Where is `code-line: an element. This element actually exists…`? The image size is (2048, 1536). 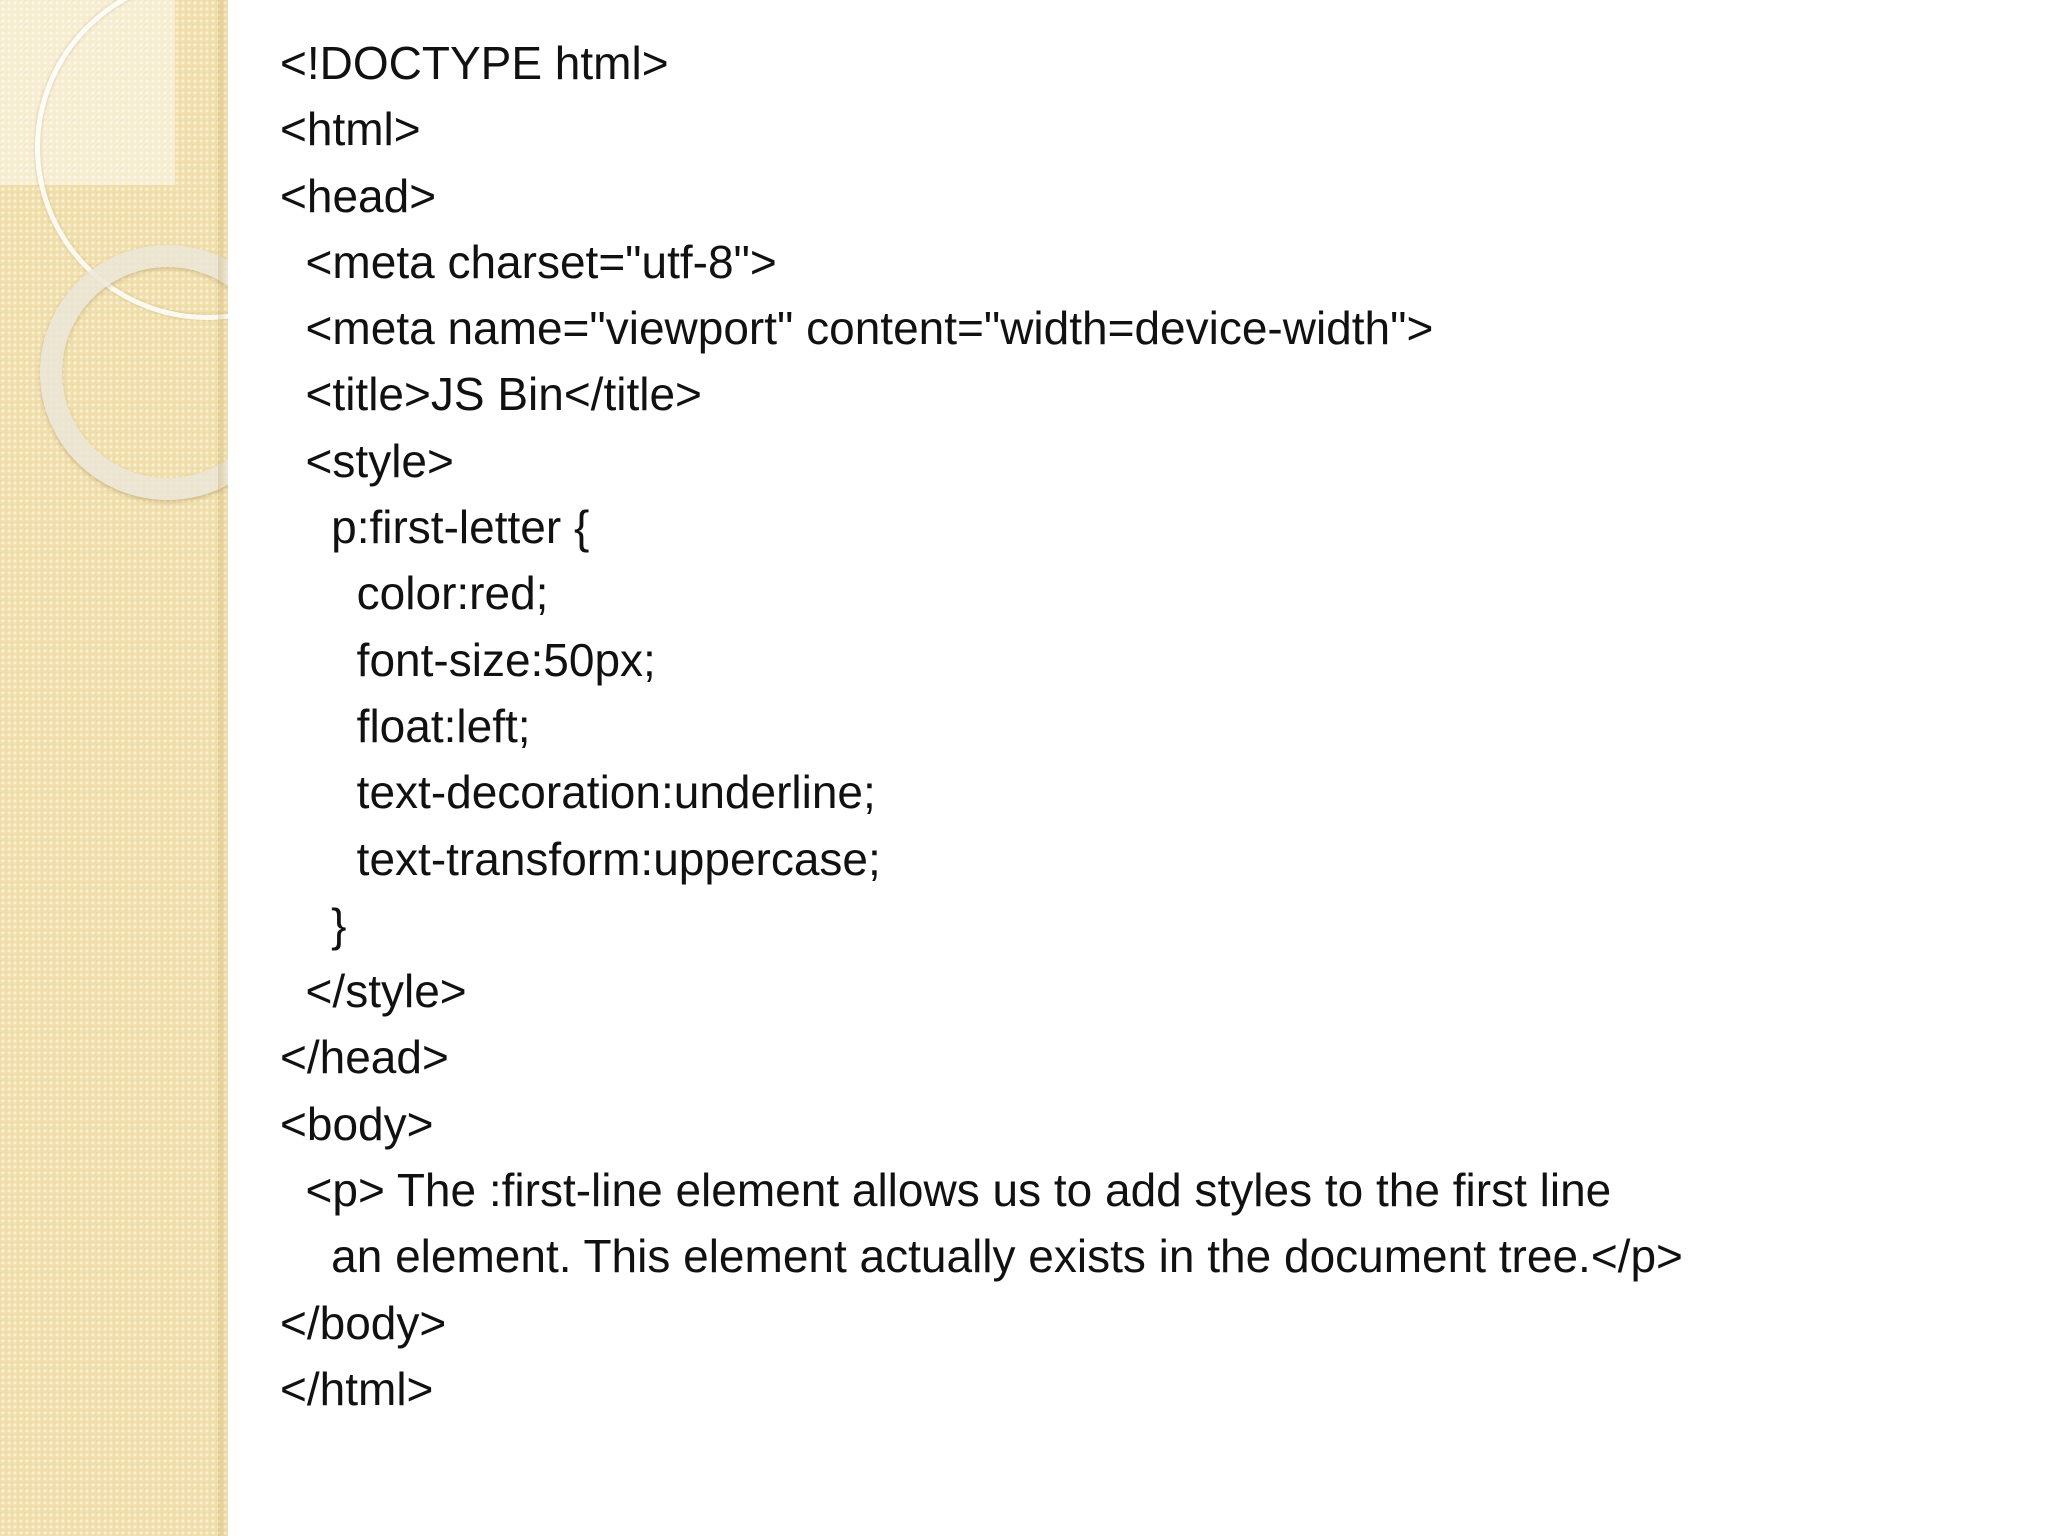 code-line: an element. This element actually exists… is located at coordinates (981, 1256).